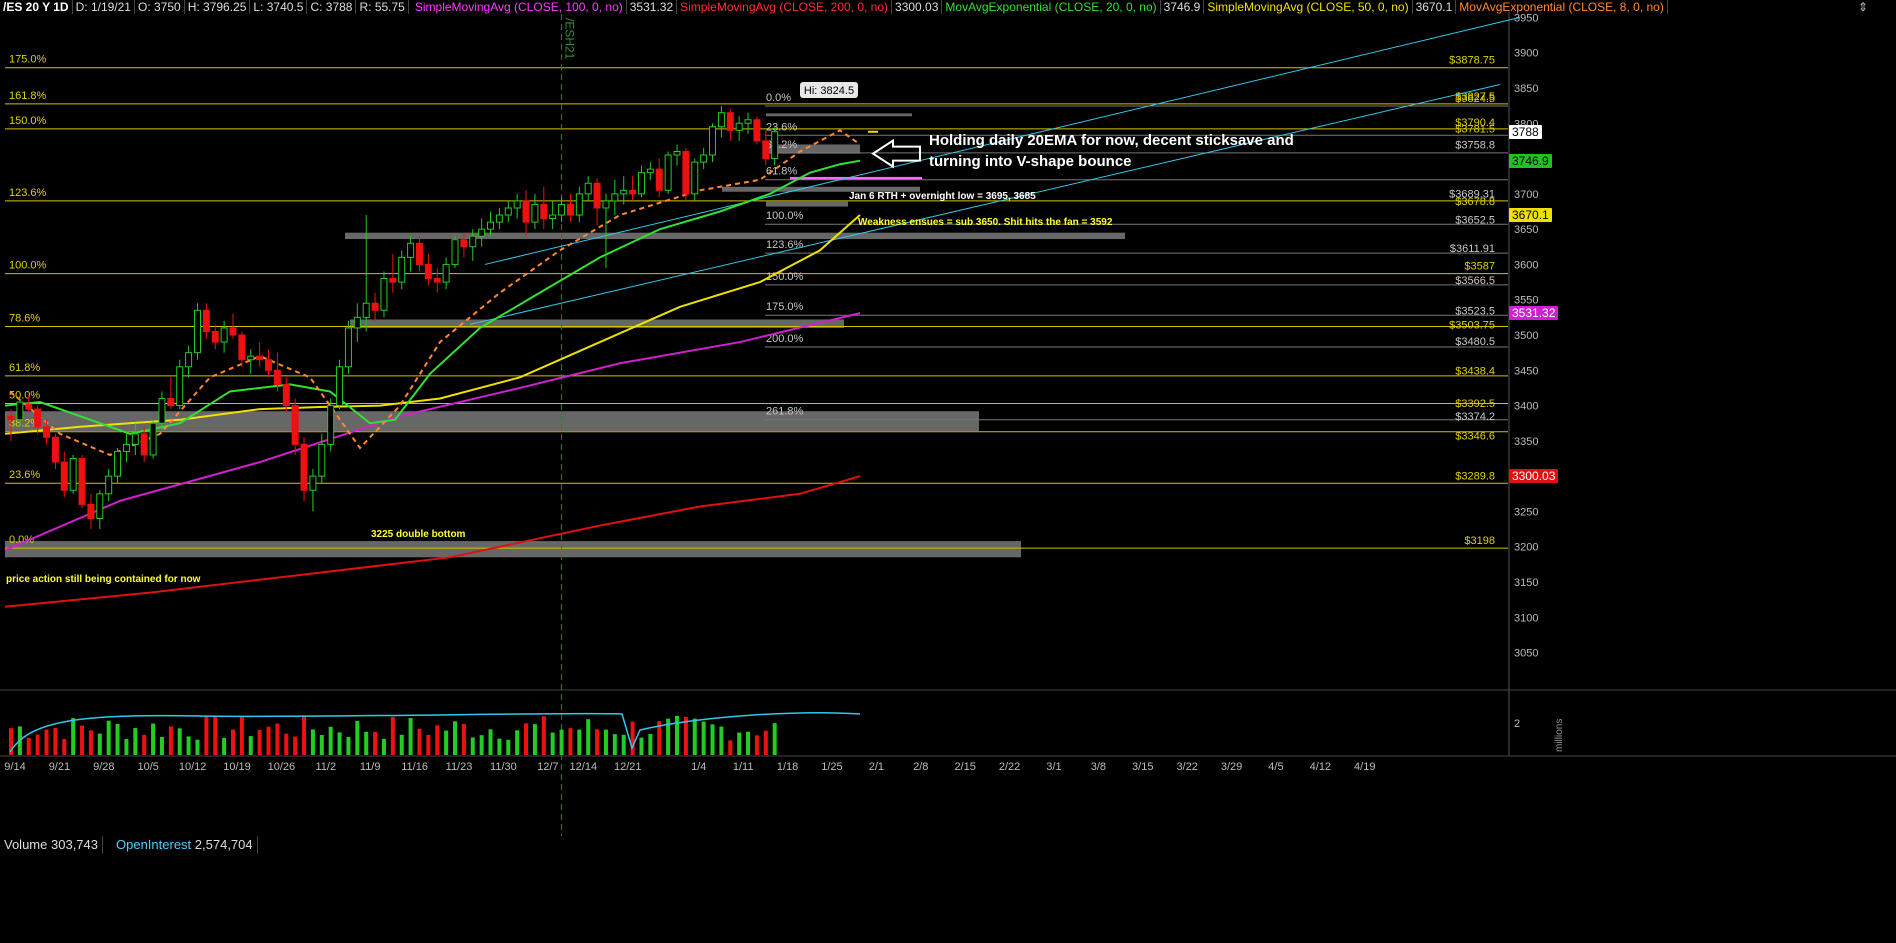 The height and width of the screenshot is (943, 1896). Describe the element at coordinates (942, 196) in the screenshot. I see `annotation-text: Jan 6 RTH + overnight low = 3695, 3685` at that location.